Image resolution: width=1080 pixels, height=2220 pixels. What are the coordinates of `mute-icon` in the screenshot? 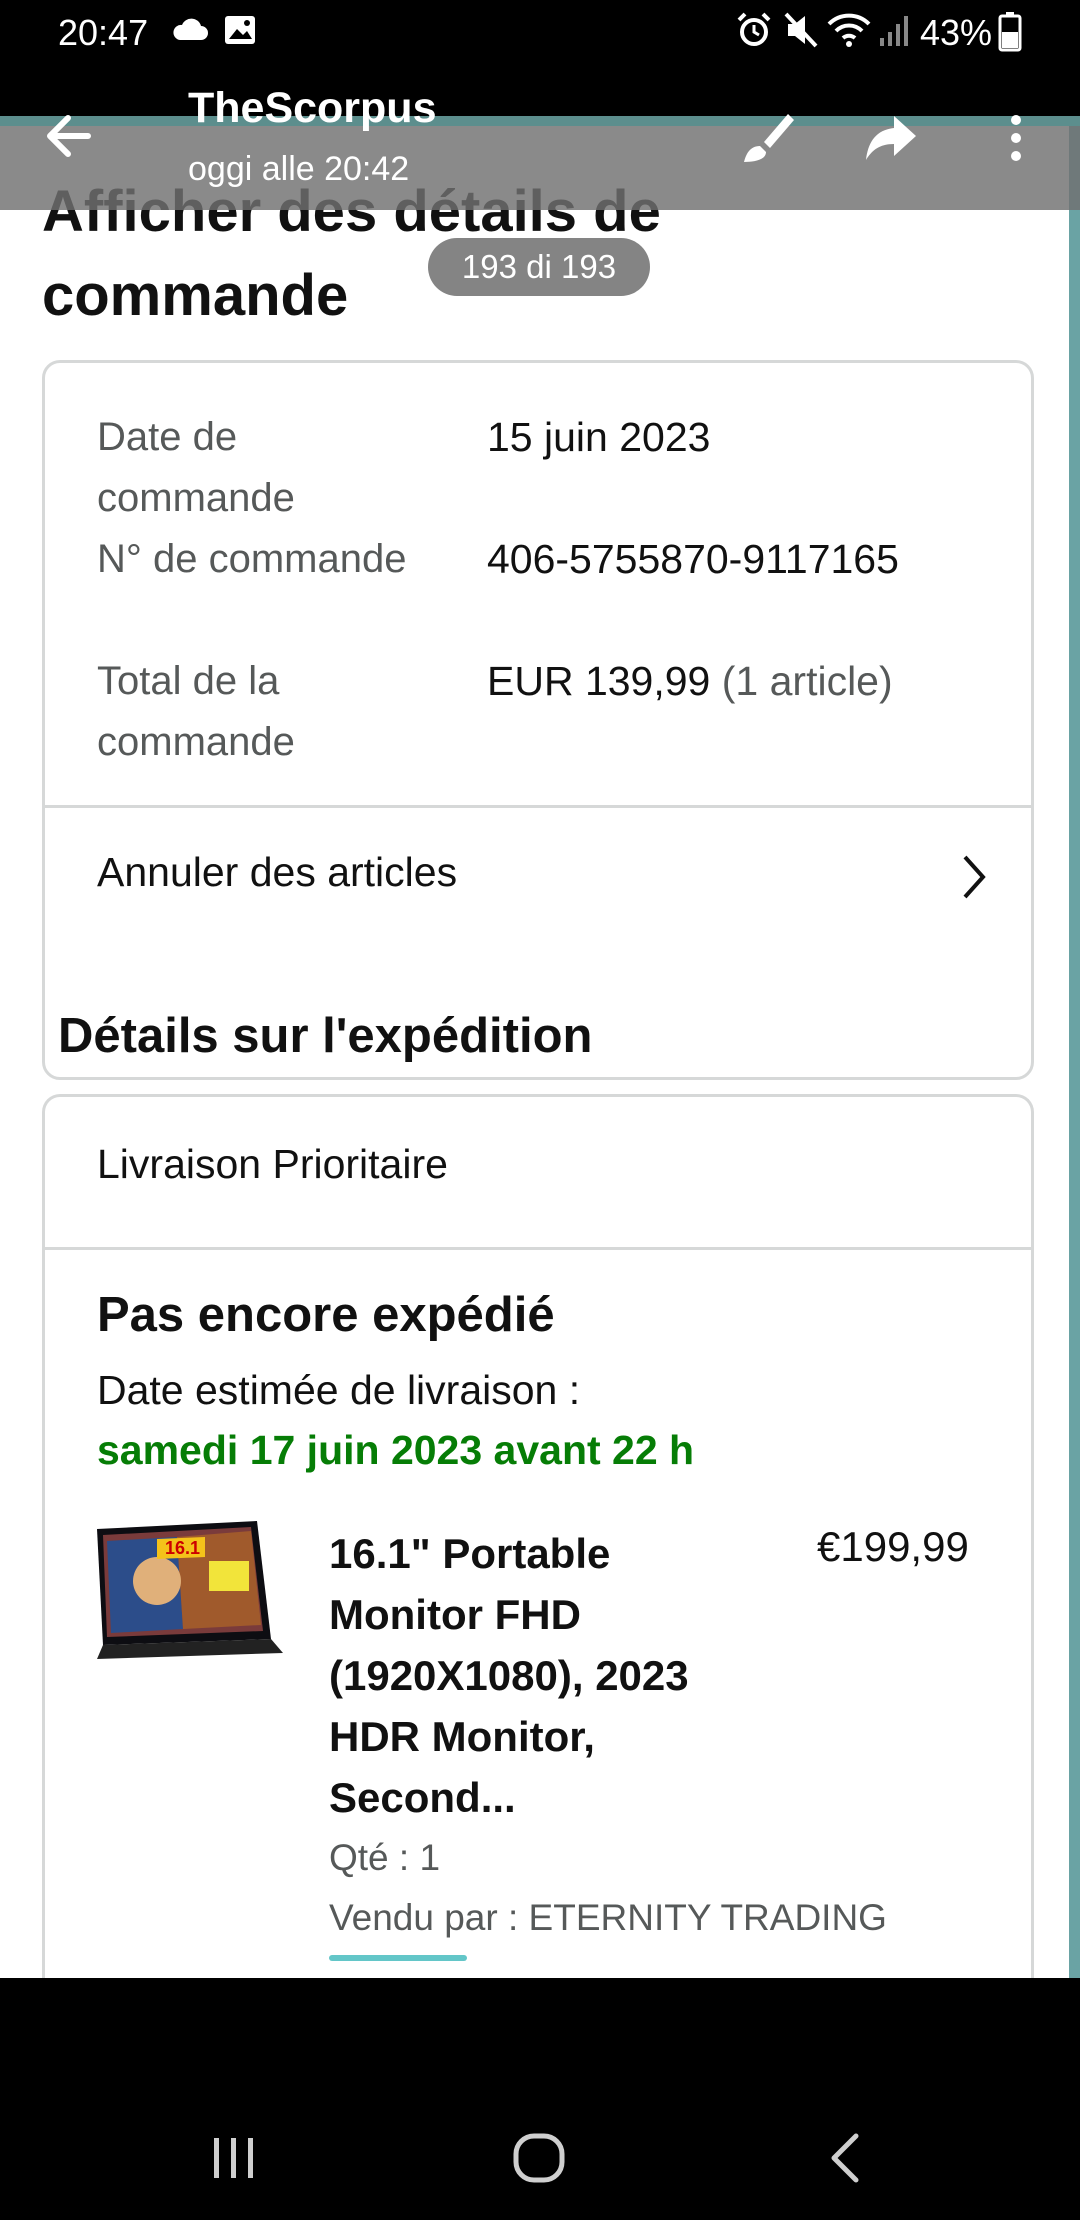 It's located at (801, 30).